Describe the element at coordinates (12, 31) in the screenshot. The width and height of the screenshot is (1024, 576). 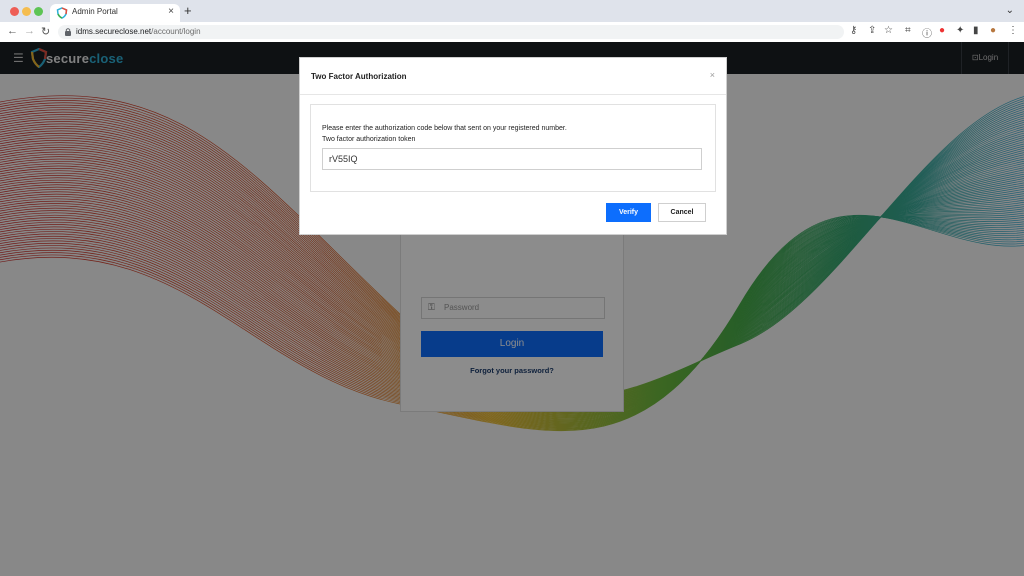
I see `back-arrow-icon: ←` at that location.